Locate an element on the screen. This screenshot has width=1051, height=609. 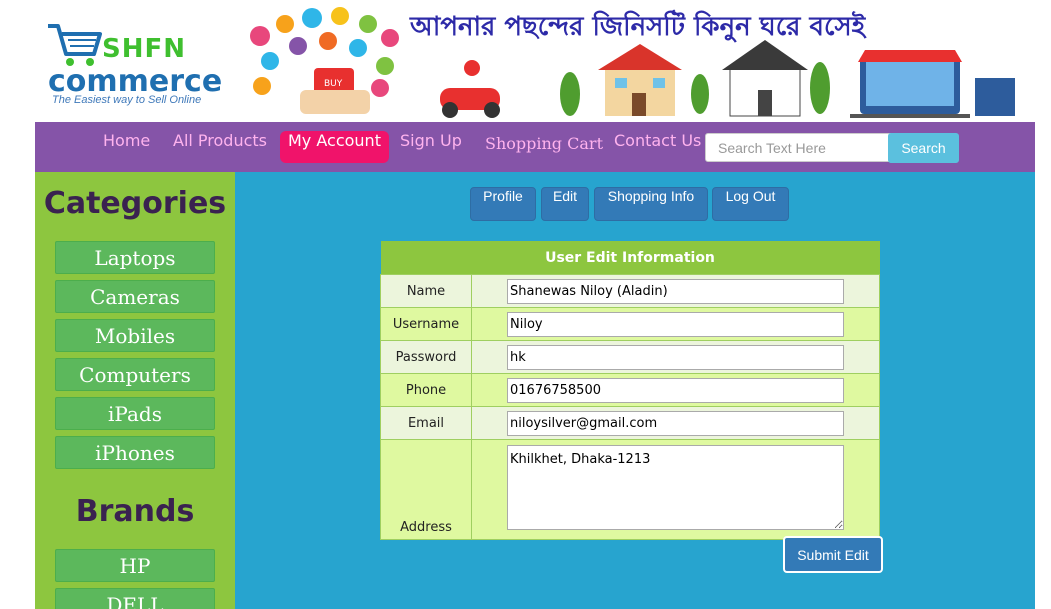
shopping-cart-logo-icon is located at coordinates (75, 45).